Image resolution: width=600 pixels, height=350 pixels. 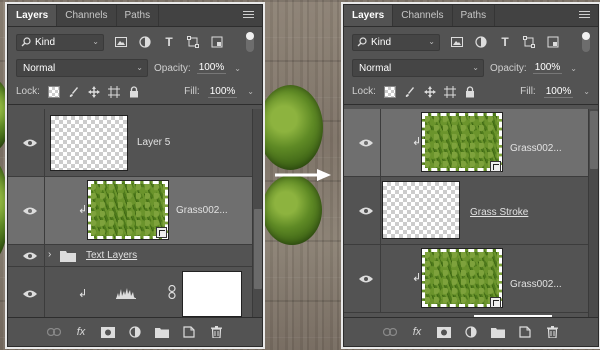 What do you see at coordinates (292, 210) in the screenshot?
I see `moss-blob-center-lower` at bounding box center [292, 210].